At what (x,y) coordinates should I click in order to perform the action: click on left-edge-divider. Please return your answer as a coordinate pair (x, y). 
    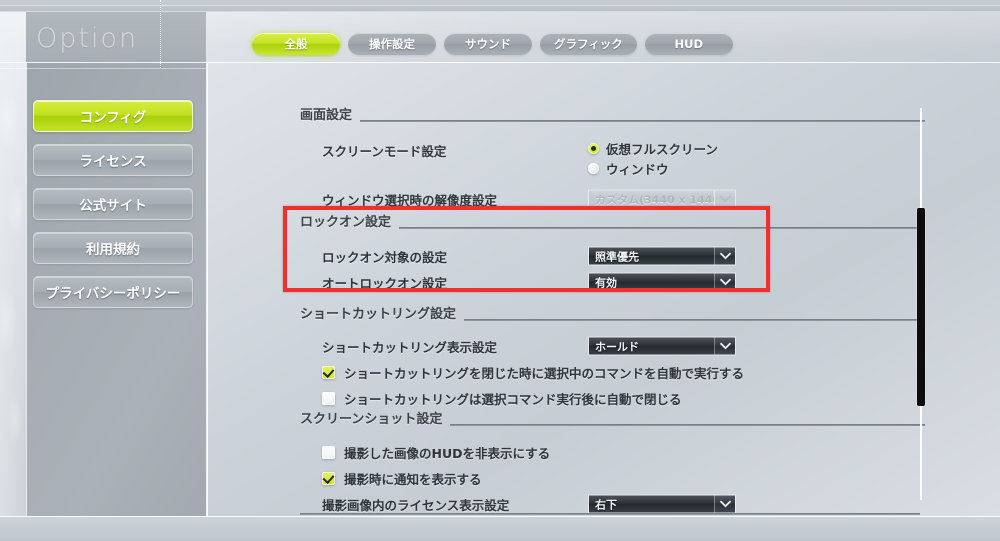
    Looking at the image, I should click on (26, 289).